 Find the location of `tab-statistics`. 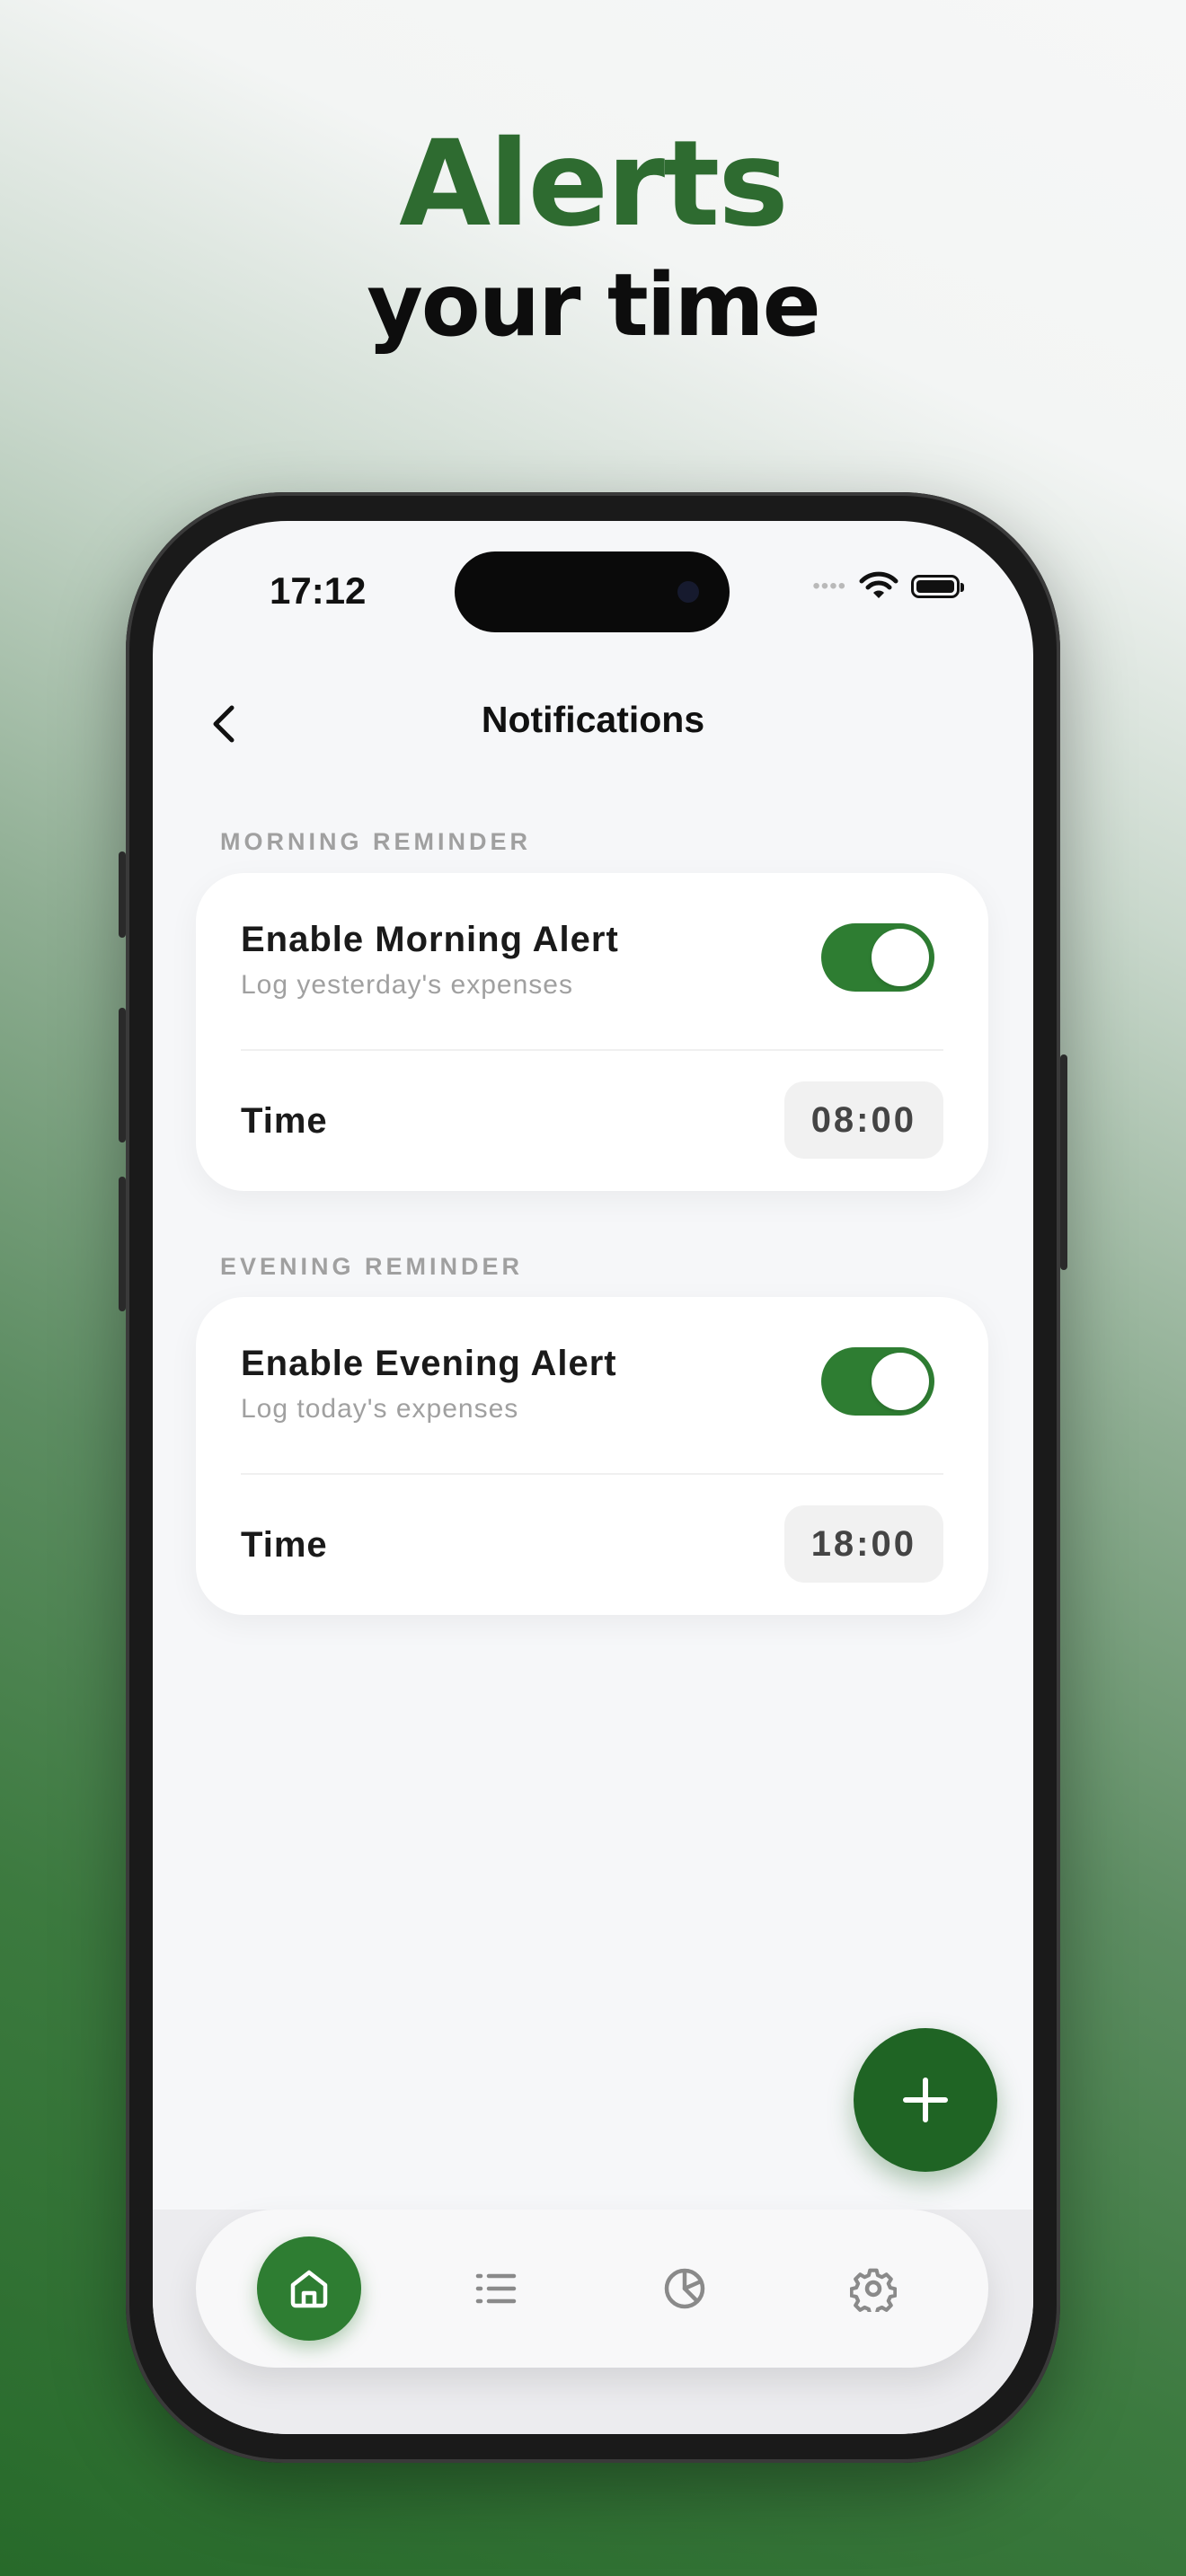

tab-statistics is located at coordinates (685, 2288).